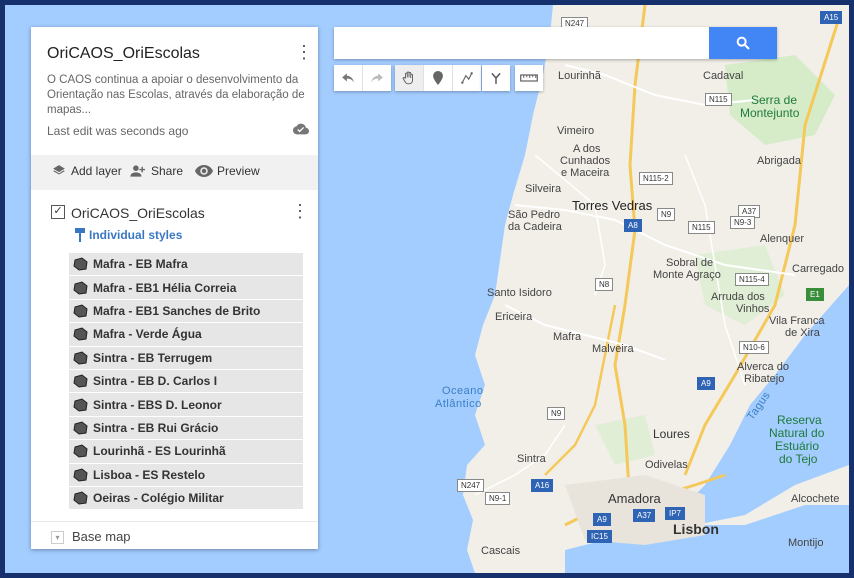 This screenshot has height=578, width=854. I want to click on road-shield: E1, so click(815, 294).